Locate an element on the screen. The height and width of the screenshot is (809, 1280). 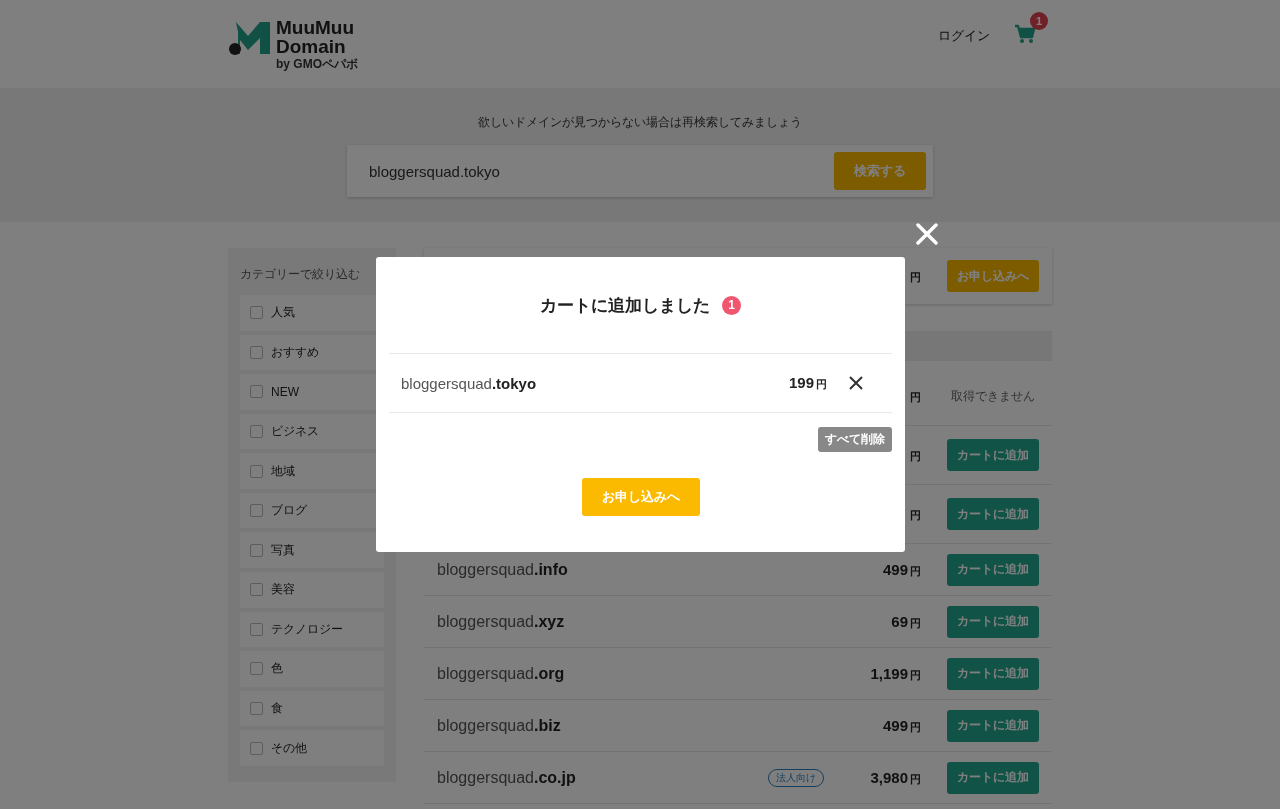
domain-name: bloggersquad.biz is located at coordinates (499, 725).